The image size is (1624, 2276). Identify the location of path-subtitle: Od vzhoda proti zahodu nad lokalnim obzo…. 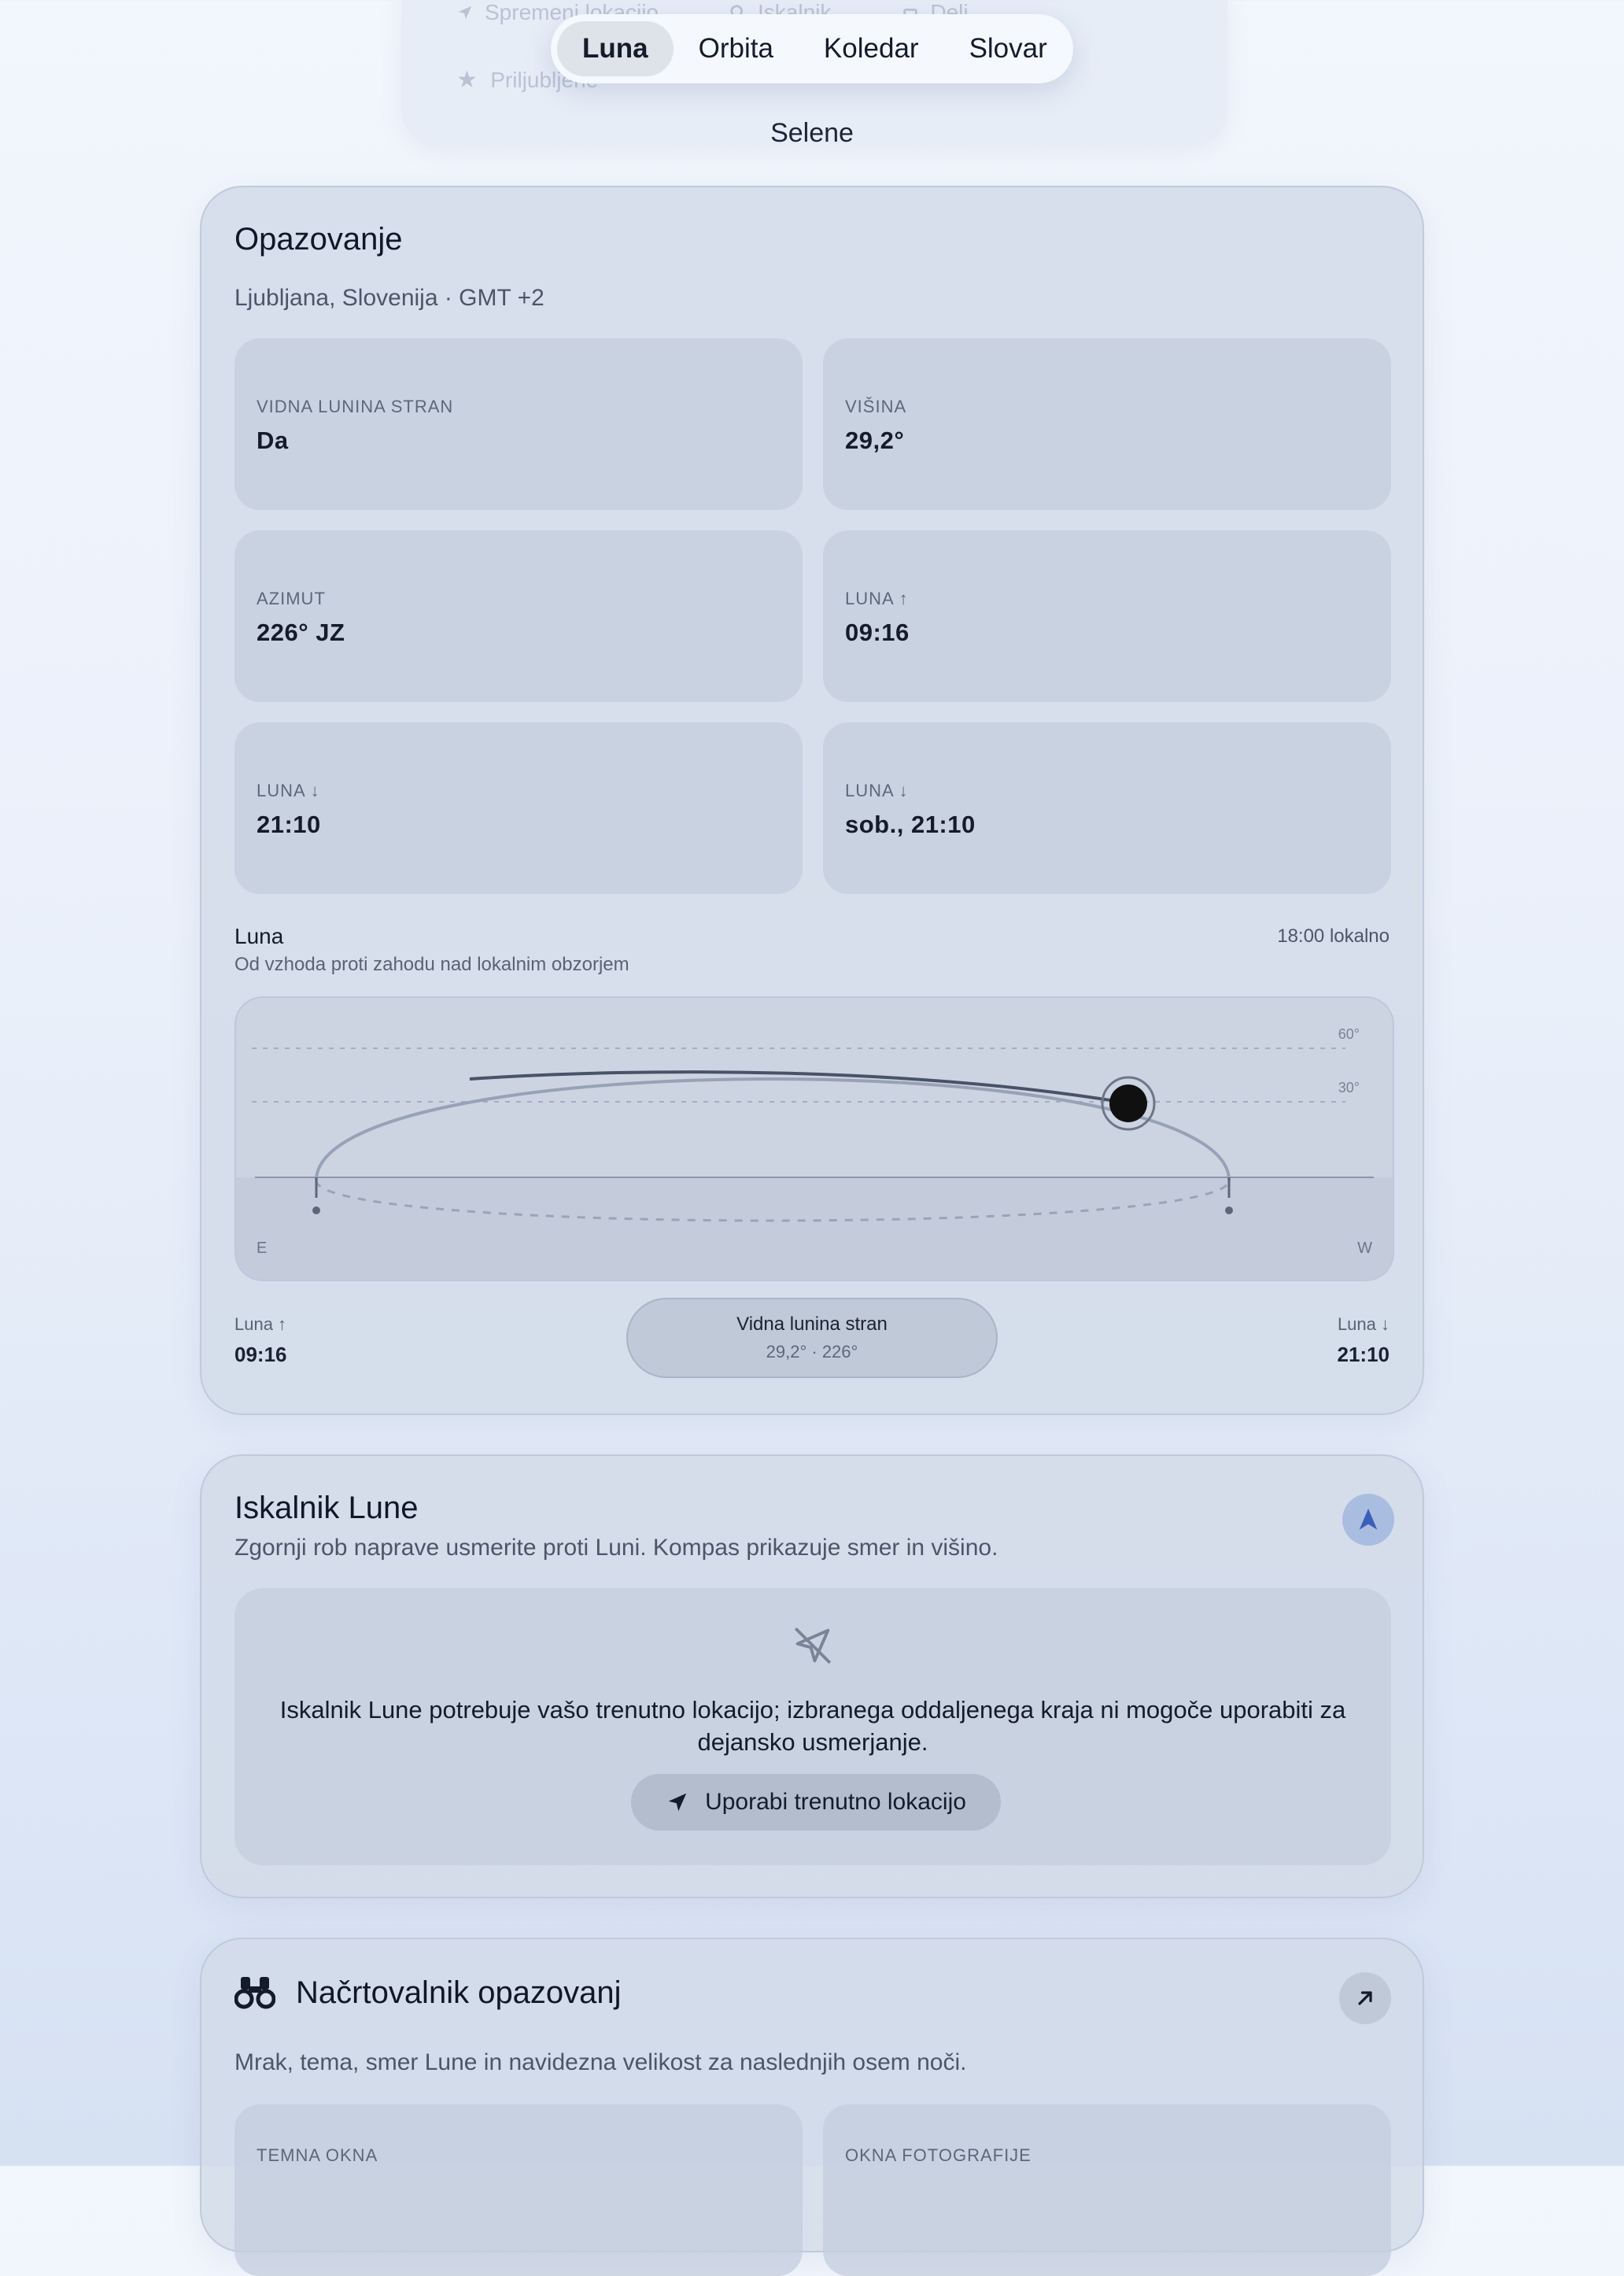
(431, 964).